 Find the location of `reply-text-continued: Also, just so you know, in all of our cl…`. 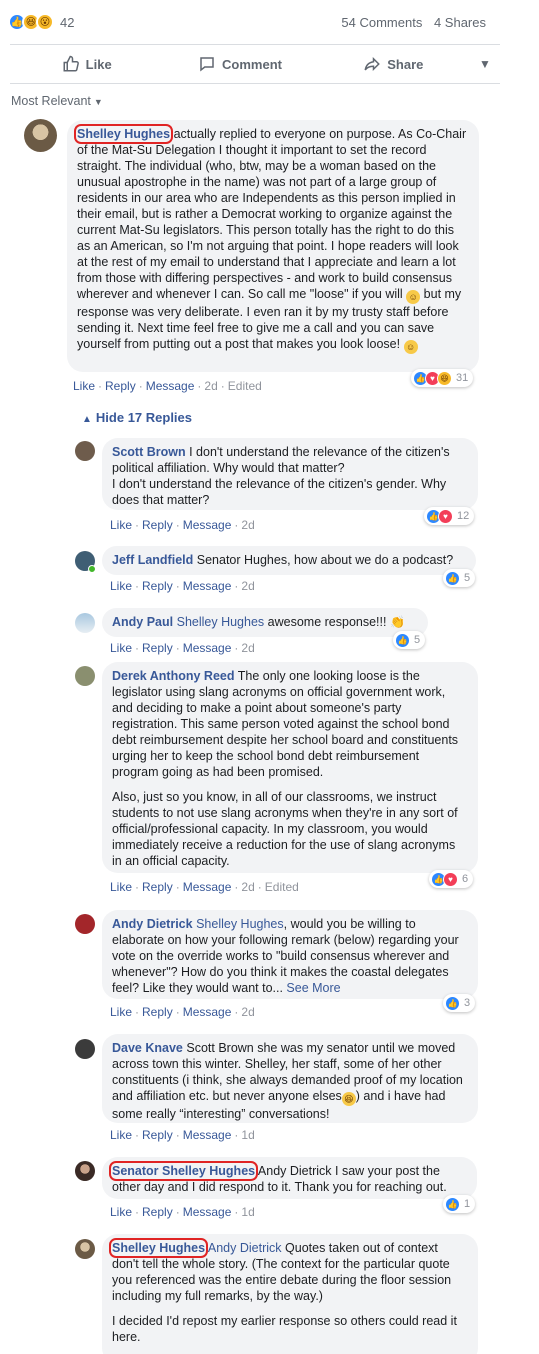

reply-text-continued: Also, just so you know, in all of our cl… is located at coordinates (285, 829).